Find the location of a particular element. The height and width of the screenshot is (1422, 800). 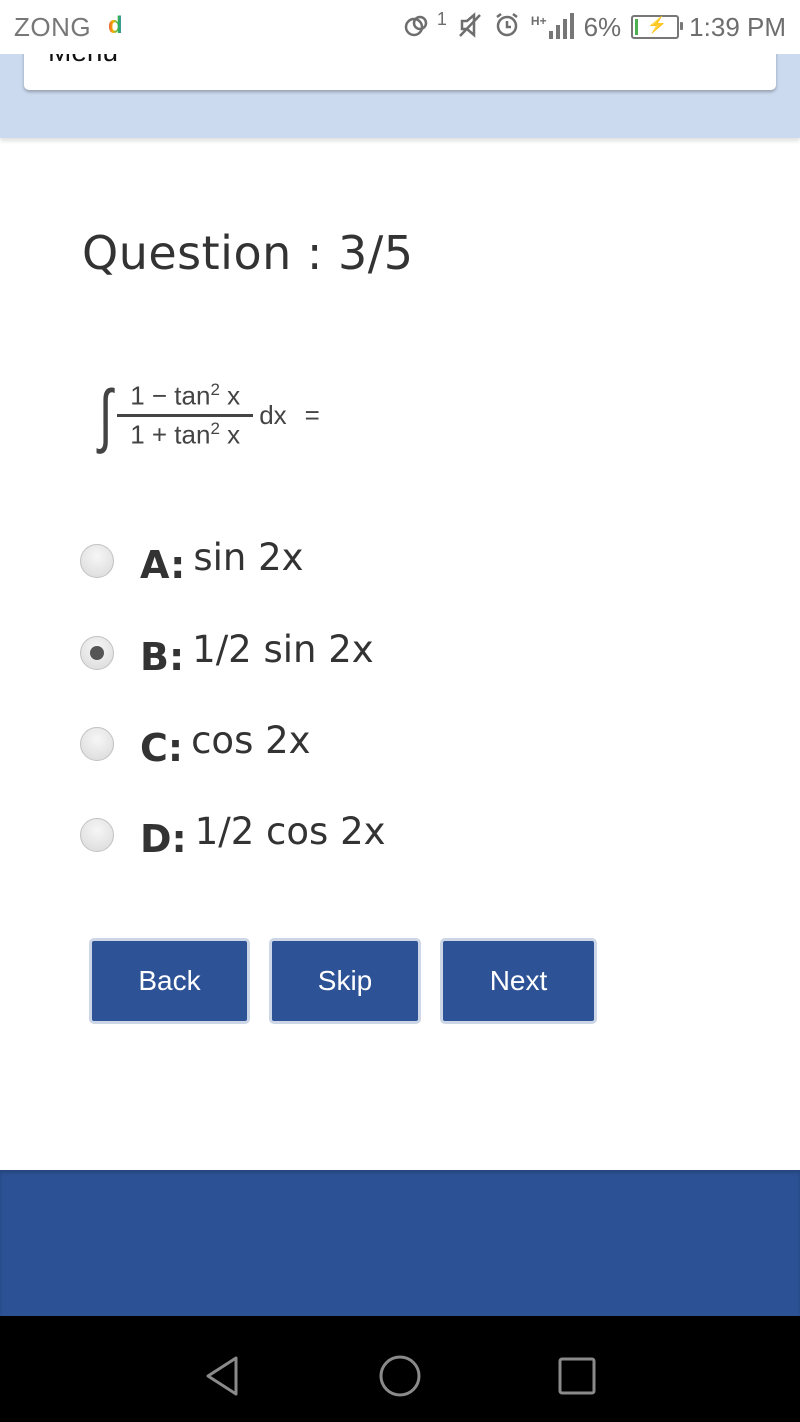

option-b: B: 1/2 sin 2x is located at coordinates (227, 653).